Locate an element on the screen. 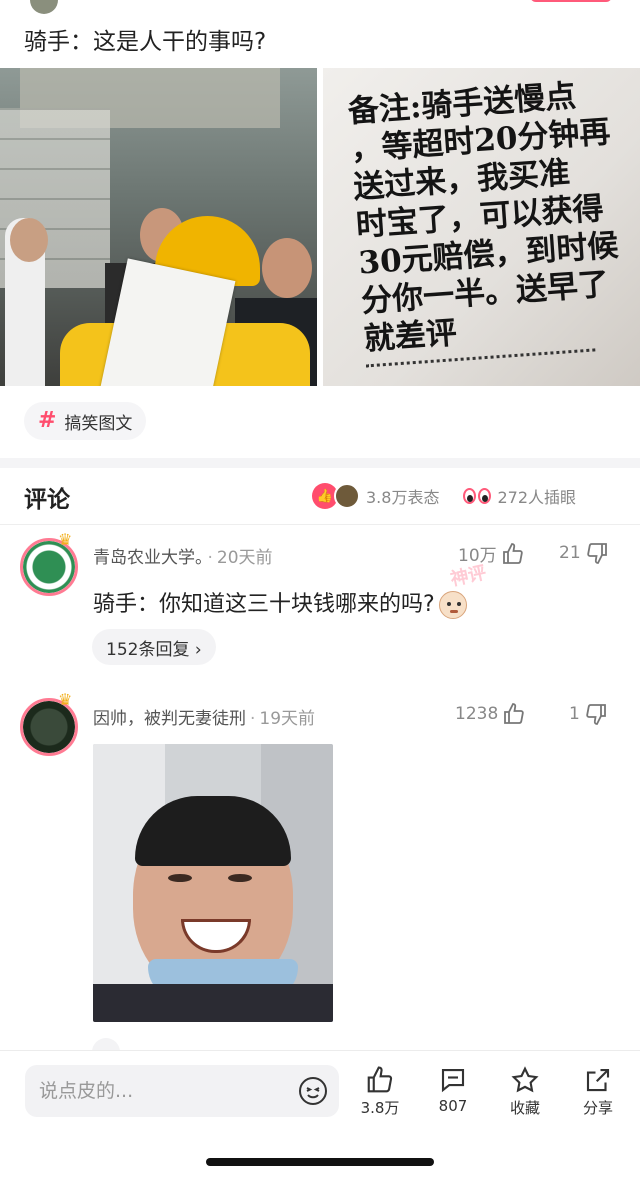 The image size is (640, 1180). comment-post-button: 807 is located at coordinates (453, 1090).